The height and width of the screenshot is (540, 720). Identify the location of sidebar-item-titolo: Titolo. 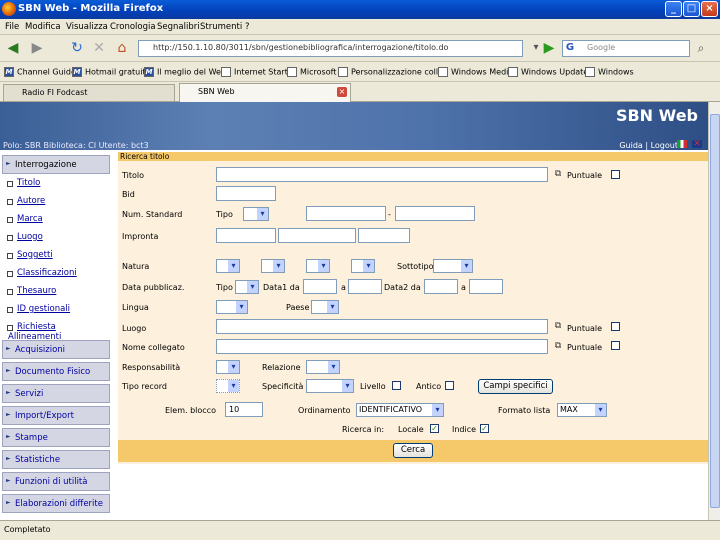
(23, 183).